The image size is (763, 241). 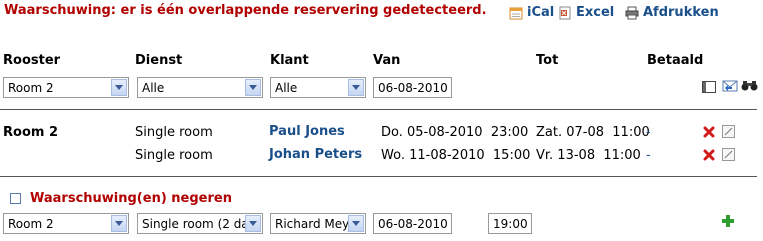 What do you see at coordinates (547, 60) in the screenshot?
I see `header-tot: Tot` at bounding box center [547, 60].